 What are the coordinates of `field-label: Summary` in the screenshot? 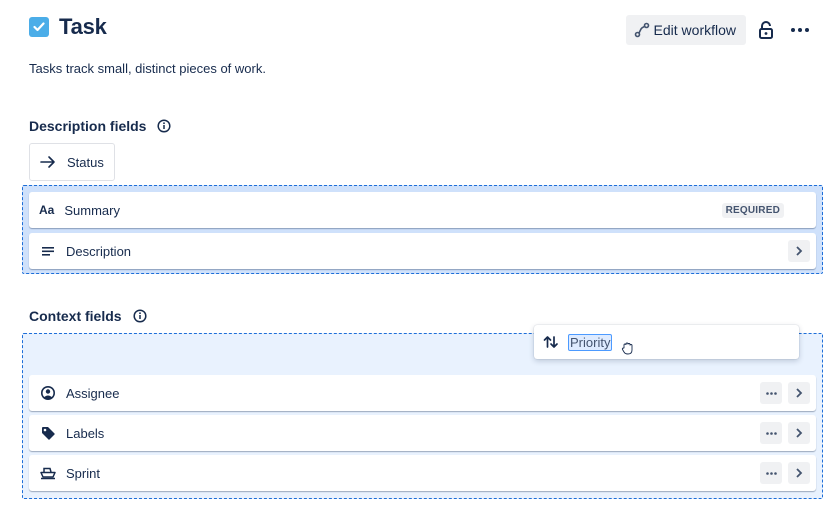 It's located at (92, 210).